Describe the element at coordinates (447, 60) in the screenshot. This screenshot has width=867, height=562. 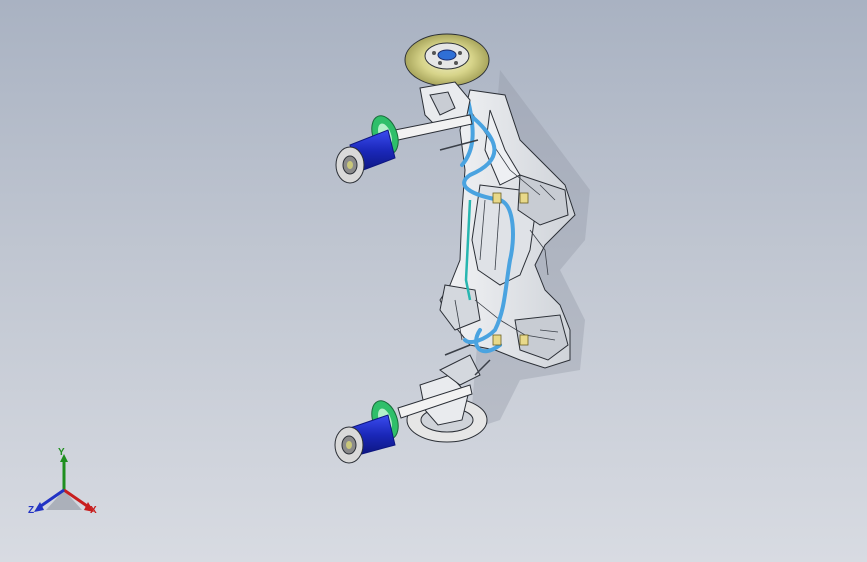
I see `upper-brake-rotor` at that location.